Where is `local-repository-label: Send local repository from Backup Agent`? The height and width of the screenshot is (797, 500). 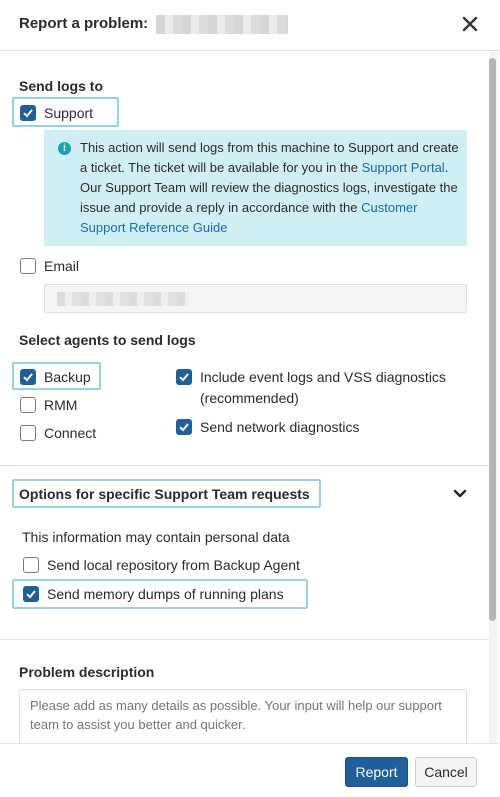
local-repository-label: Send local repository from Backup Agent is located at coordinates (173, 565).